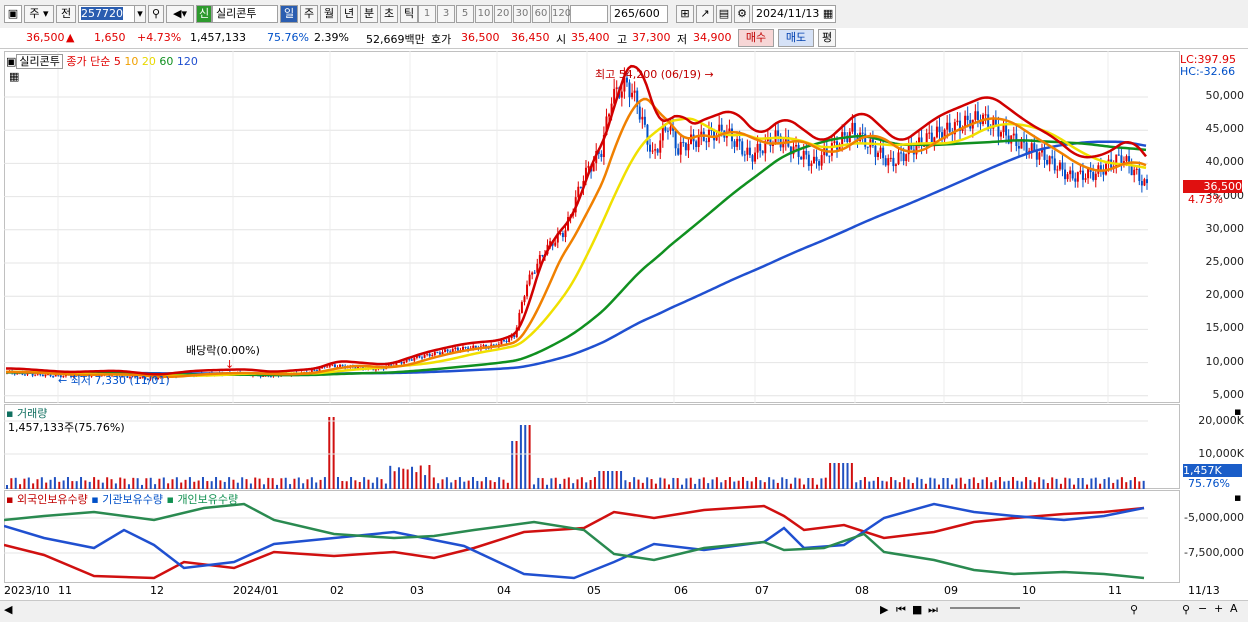  Describe the element at coordinates (624, 611) in the screenshot. I see `scrollbar: ◀ ▶ ⏮ ■ ⏭ ⚲ ⚲ − + A` at that location.